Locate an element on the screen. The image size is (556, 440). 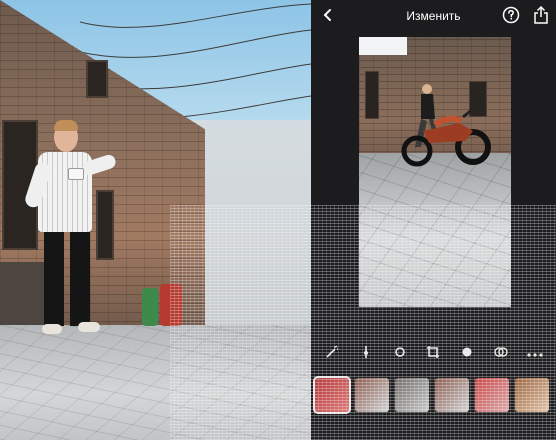
filters-icon is located at coordinates (501, 354).